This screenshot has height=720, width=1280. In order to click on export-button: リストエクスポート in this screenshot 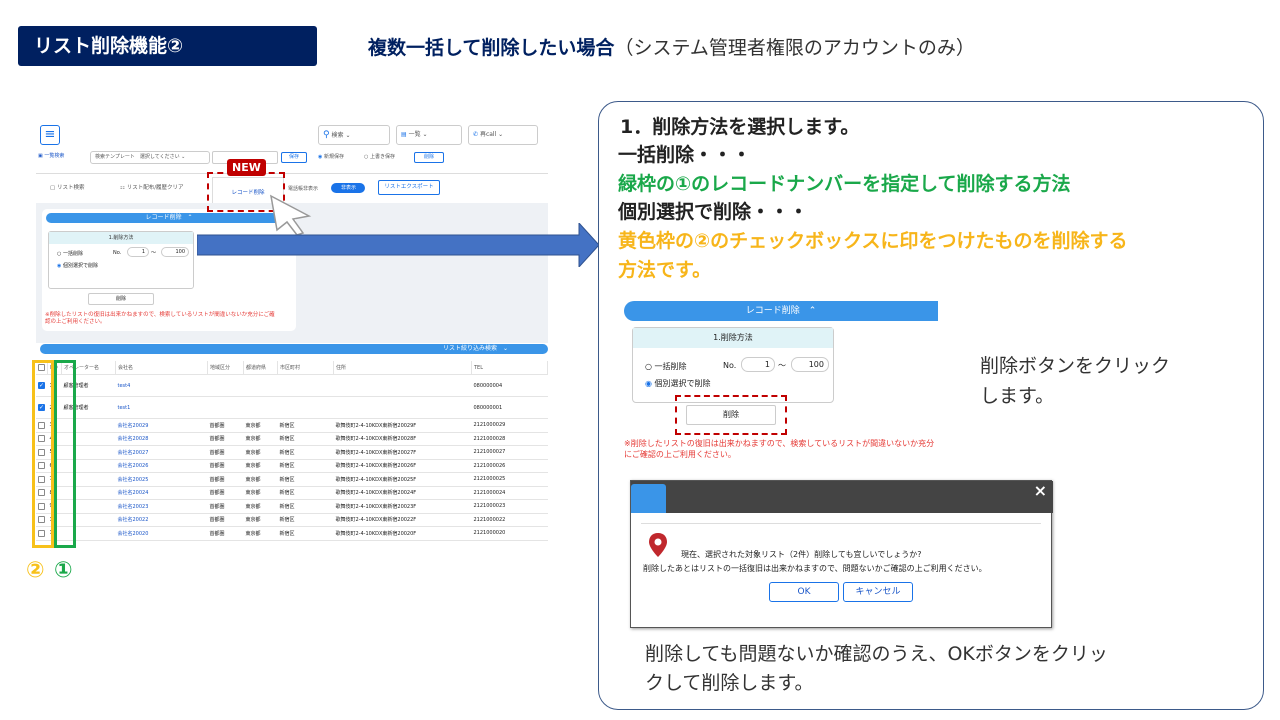, I will do `click(409, 187)`.